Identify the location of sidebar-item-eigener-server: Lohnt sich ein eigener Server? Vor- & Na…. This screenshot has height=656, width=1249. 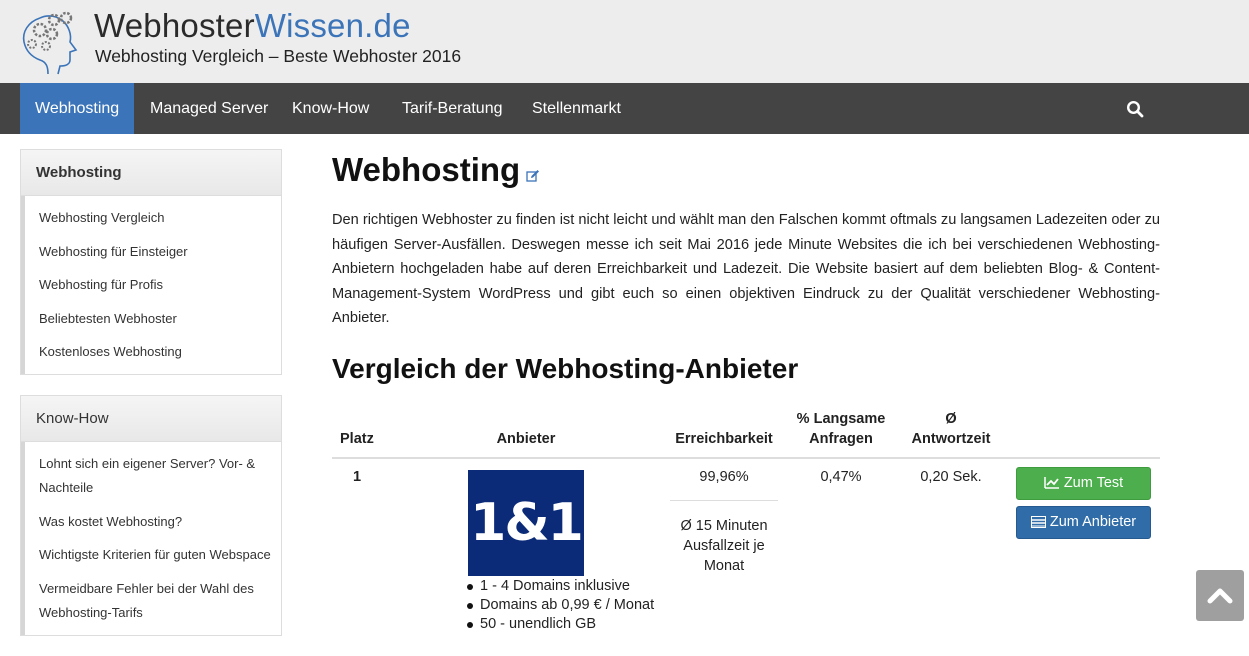
(153, 477).